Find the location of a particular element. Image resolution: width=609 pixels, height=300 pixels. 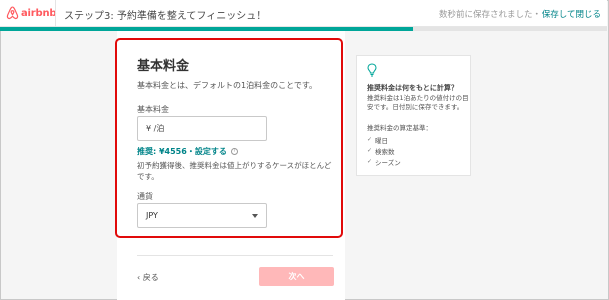

criteria-label: シーズン is located at coordinates (388, 162).